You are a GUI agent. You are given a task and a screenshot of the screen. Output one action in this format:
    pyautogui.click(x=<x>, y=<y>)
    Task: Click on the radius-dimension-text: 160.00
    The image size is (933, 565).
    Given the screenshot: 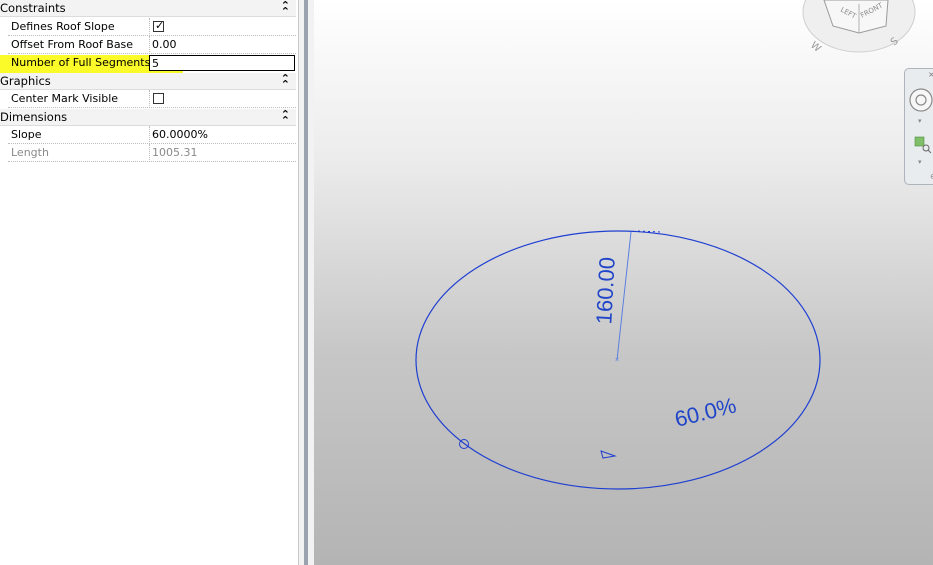 What is the action you would take?
    pyautogui.click(x=605, y=290)
    